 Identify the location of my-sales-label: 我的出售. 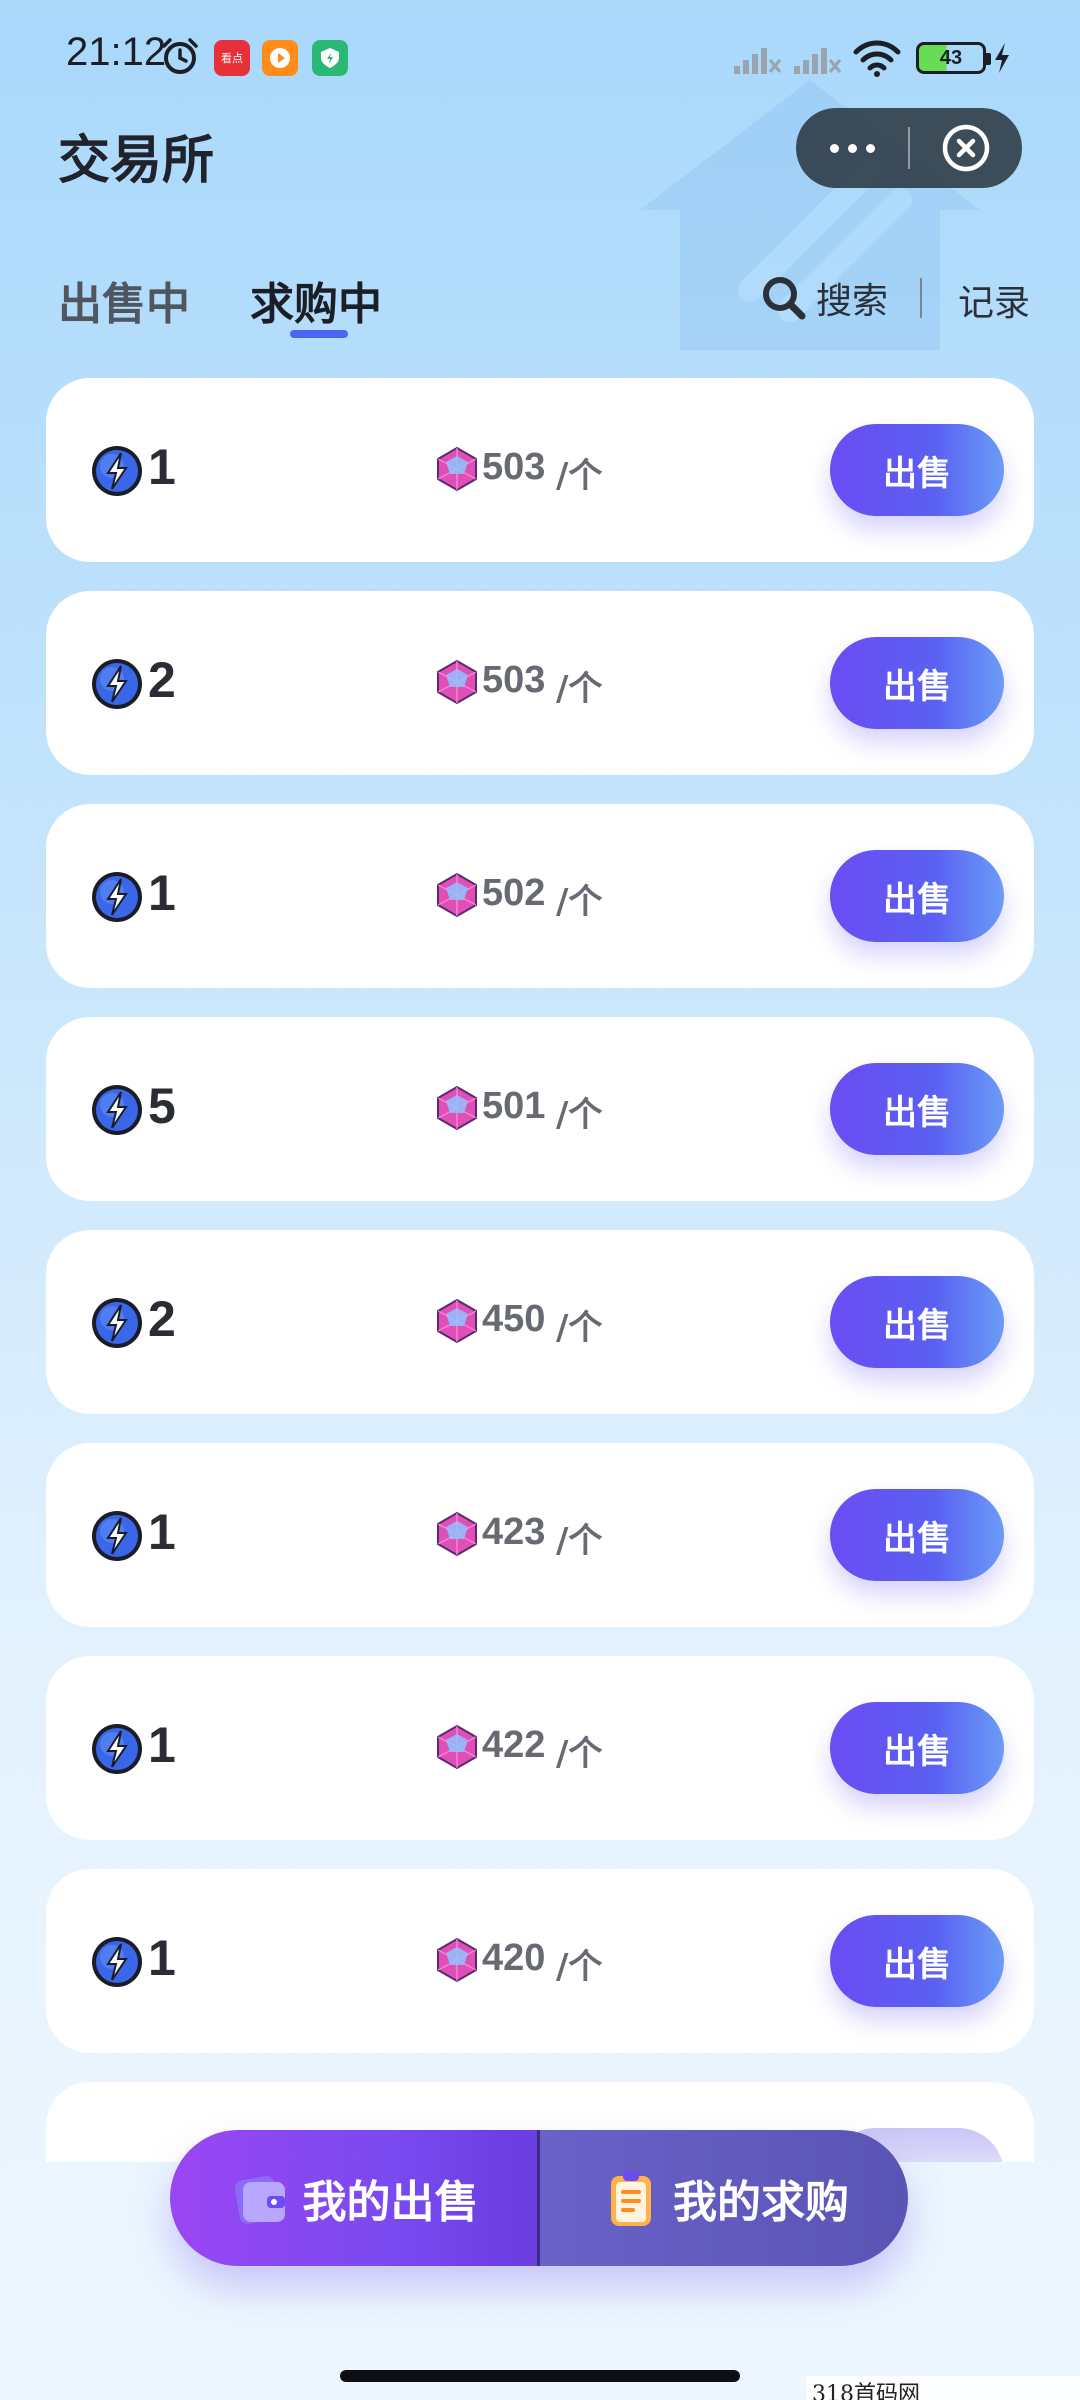
(390, 2202).